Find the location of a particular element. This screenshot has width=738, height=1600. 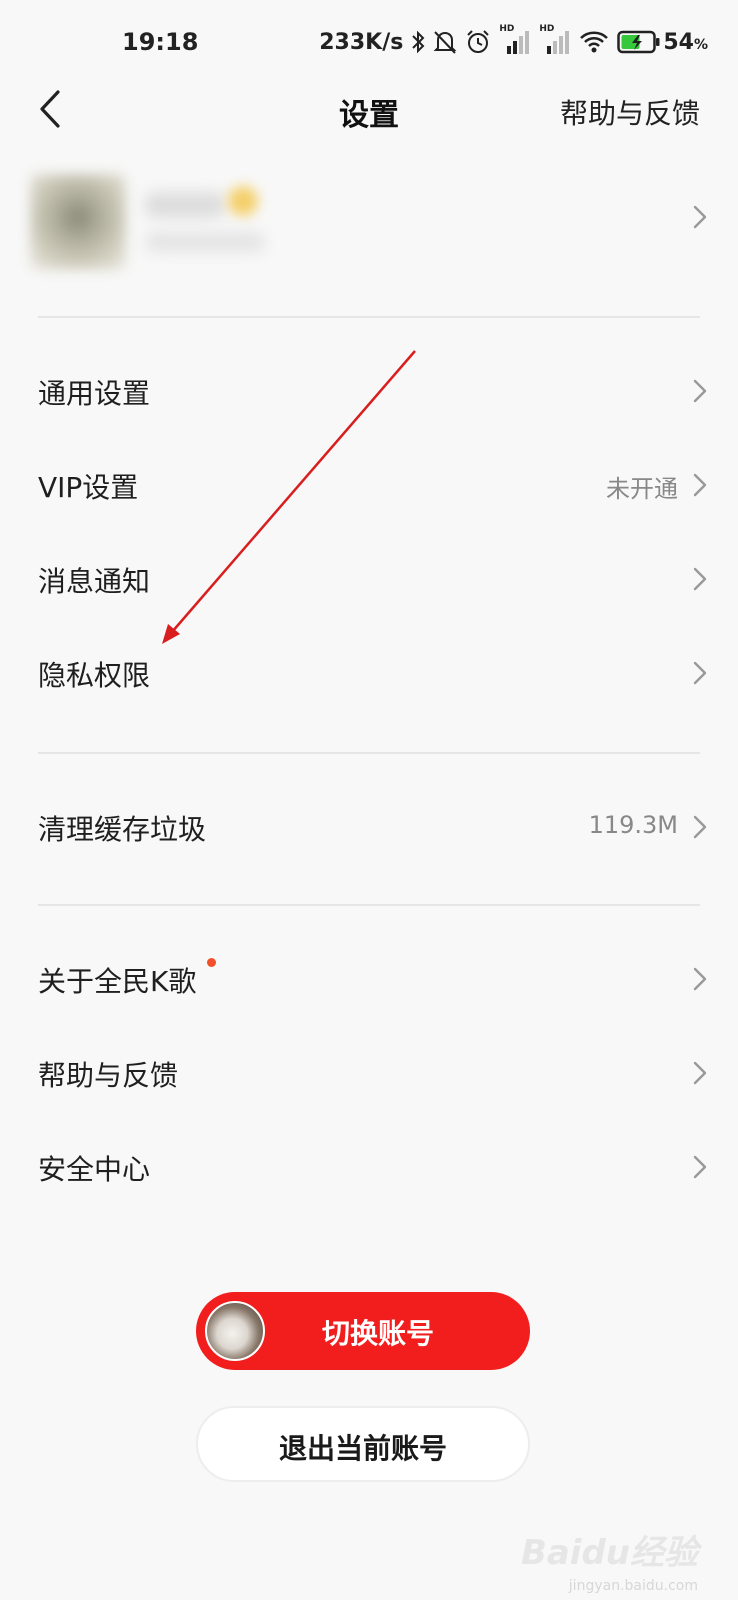

menu-item-label: 消息通知 is located at coordinates (94, 581).